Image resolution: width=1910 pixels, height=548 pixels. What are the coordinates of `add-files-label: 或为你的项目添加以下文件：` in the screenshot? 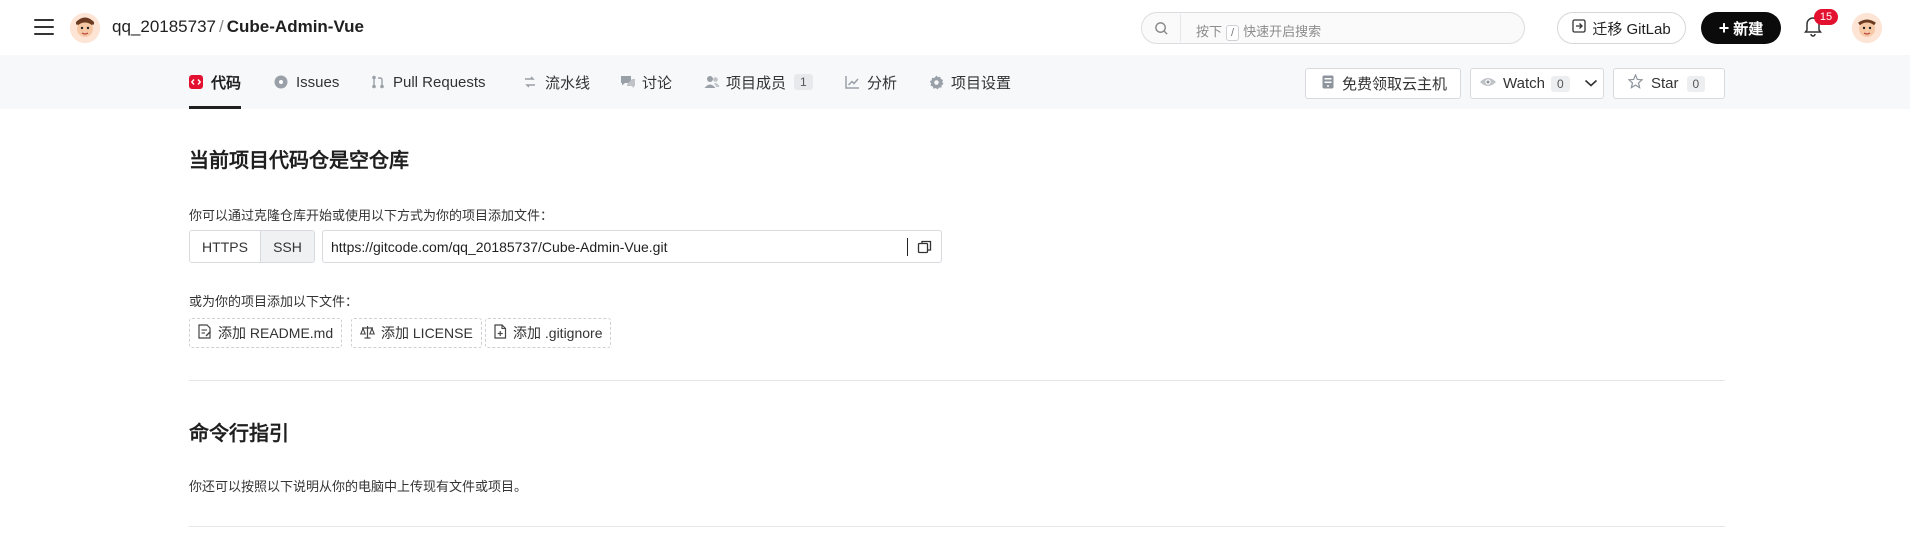 It's located at (274, 301).